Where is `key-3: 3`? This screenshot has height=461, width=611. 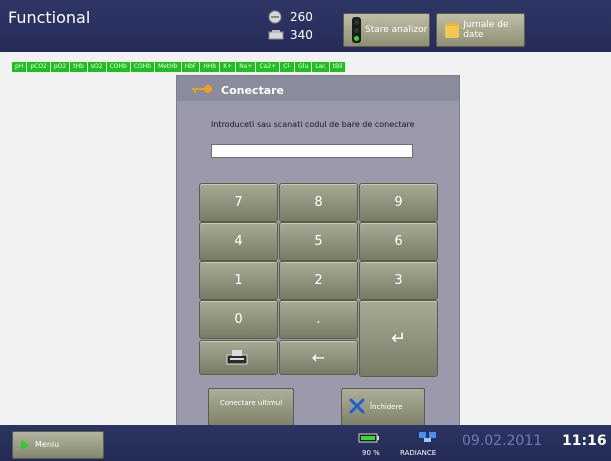
key-3: 3 is located at coordinates (398, 280).